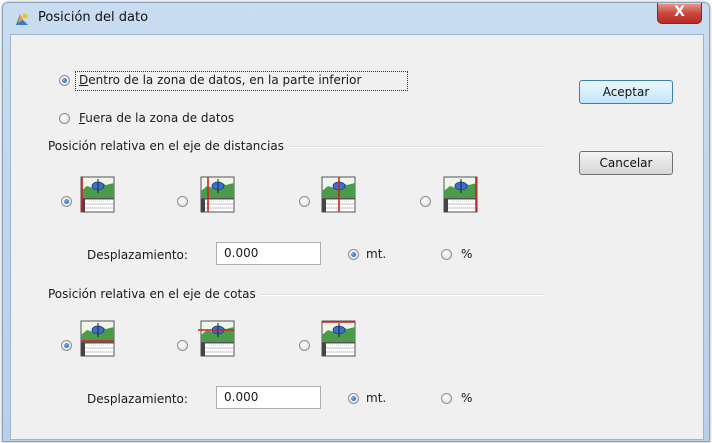 Image resolution: width=712 pixels, height=443 pixels. What do you see at coordinates (64, 80) in the screenshot?
I see `inside-zone-radio` at bounding box center [64, 80].